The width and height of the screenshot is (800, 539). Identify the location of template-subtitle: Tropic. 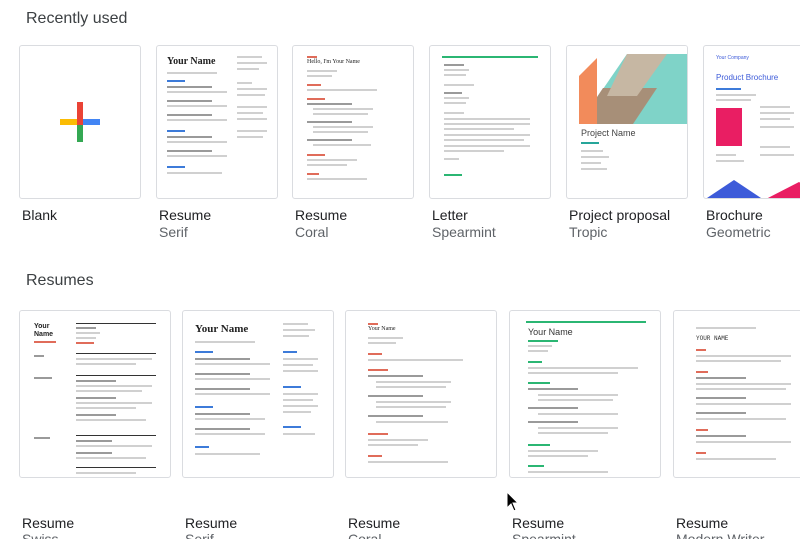
(588, 232).